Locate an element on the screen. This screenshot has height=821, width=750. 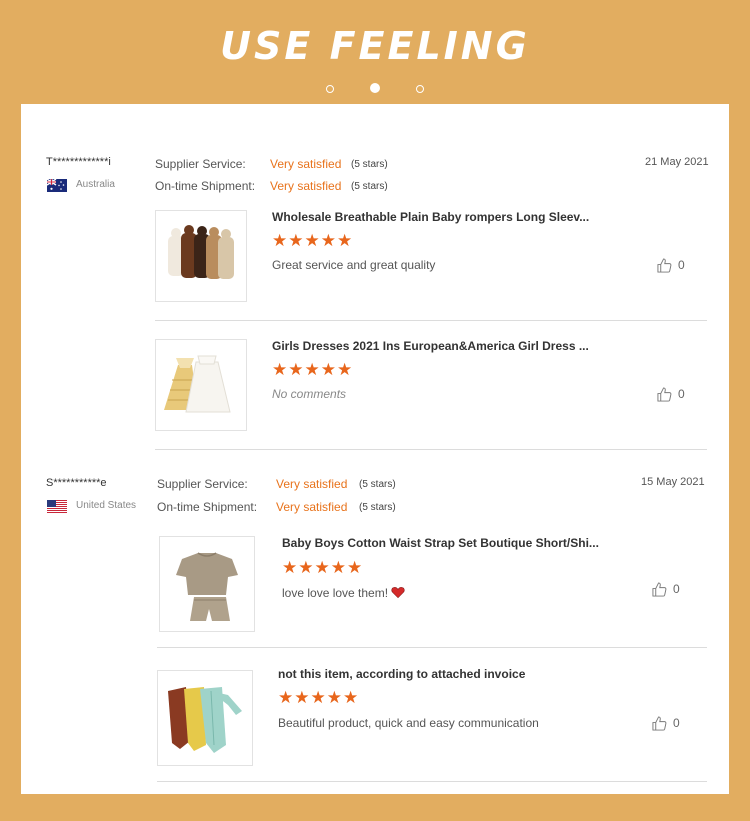
review-comment-text: love love love them! is located at coordinates (335, 593).